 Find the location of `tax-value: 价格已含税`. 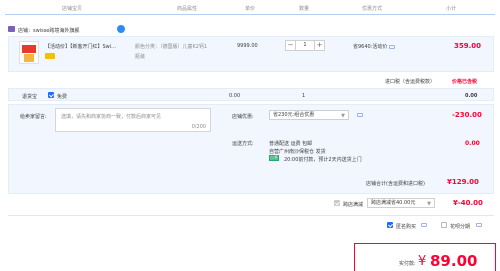

tax-value: 价格已含税 is located at coordinates (465, 82).